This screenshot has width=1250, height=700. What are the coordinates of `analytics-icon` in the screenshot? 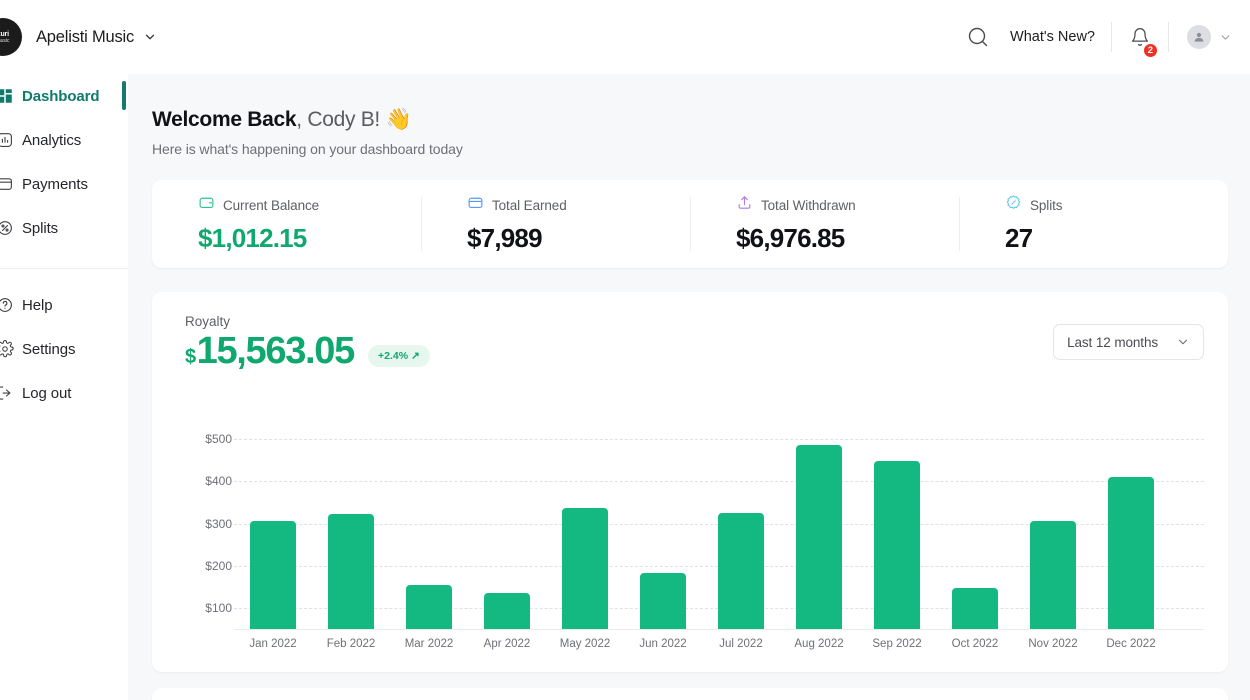 It's located at (7, 140).